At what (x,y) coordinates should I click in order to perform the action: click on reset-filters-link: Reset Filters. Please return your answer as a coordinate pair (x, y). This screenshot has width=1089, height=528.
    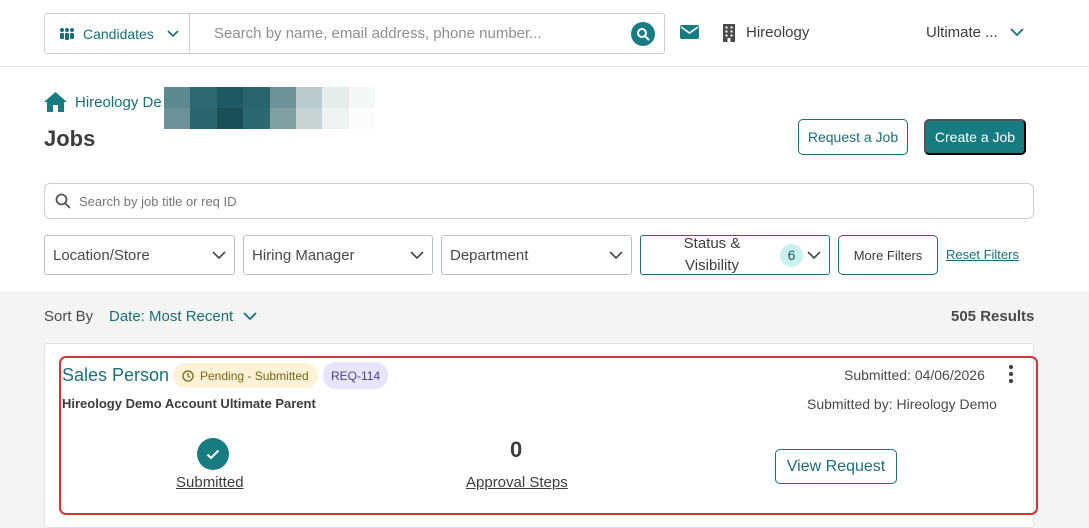
    Looking at the image, I should click on (982, 254).